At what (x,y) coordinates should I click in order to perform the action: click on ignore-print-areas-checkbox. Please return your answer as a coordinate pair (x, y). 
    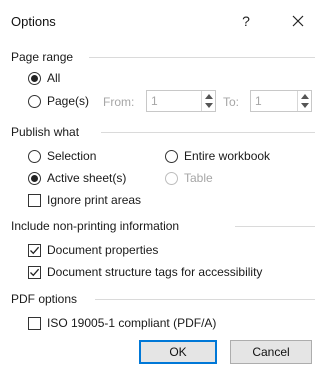
    Looking at the image, I should click on (34, 200).